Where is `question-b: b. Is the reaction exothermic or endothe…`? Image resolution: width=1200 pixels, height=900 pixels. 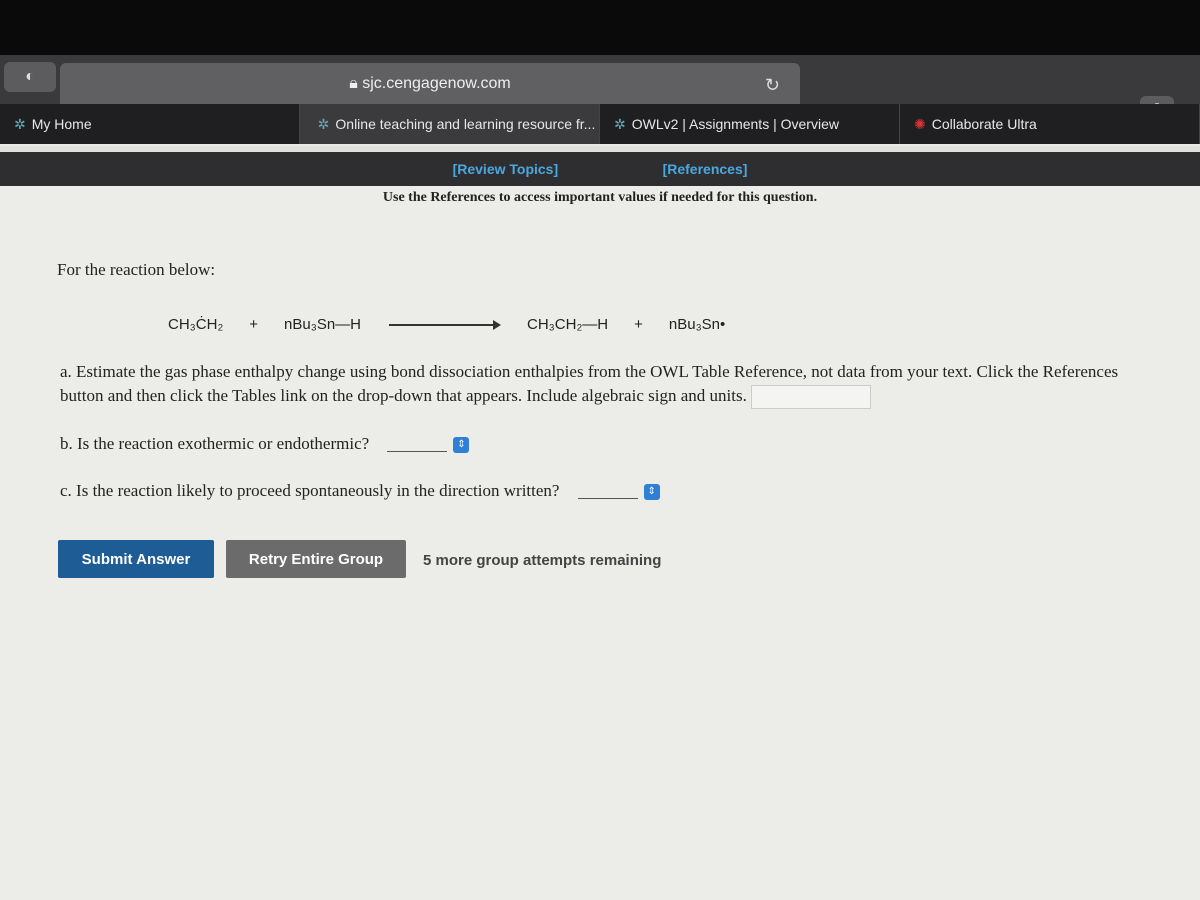 question-b: b. Is the reaction exothermic or endothe… is located at coordinates (610, 444).